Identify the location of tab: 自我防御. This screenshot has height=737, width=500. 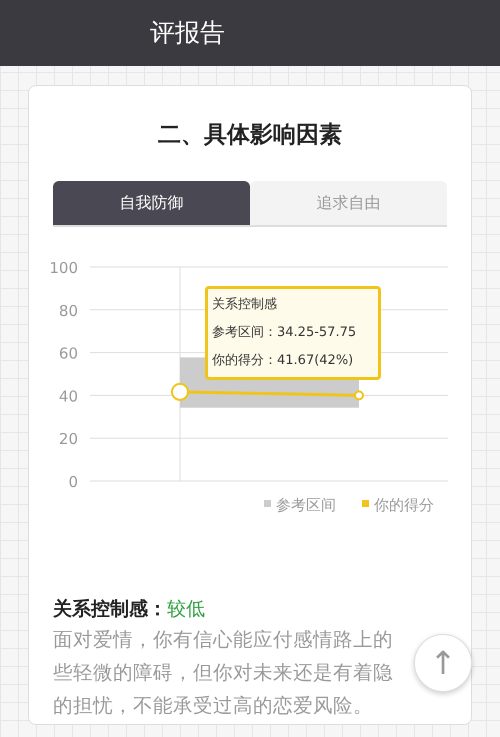
(151, 202).